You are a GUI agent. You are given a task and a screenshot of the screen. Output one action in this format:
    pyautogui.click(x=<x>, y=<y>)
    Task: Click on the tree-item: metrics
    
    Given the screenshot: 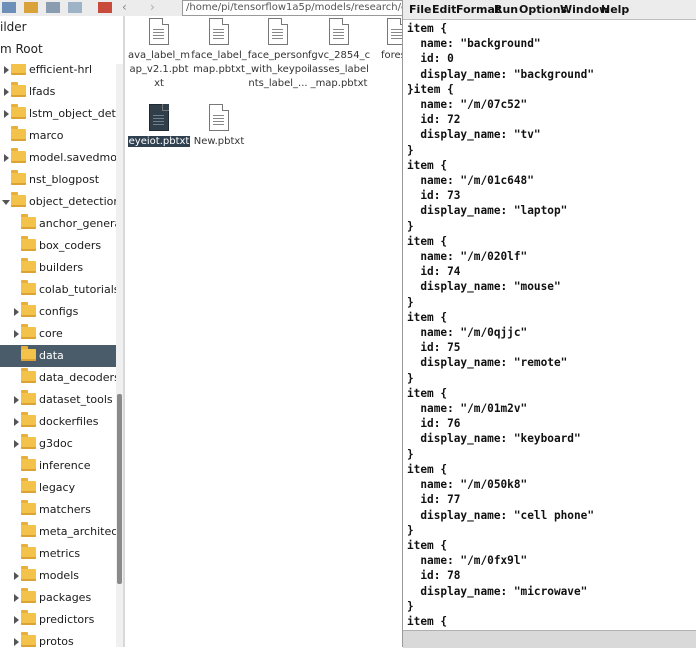 What is the action you would take?
    pyautogui.click(x=58, y=554)
    